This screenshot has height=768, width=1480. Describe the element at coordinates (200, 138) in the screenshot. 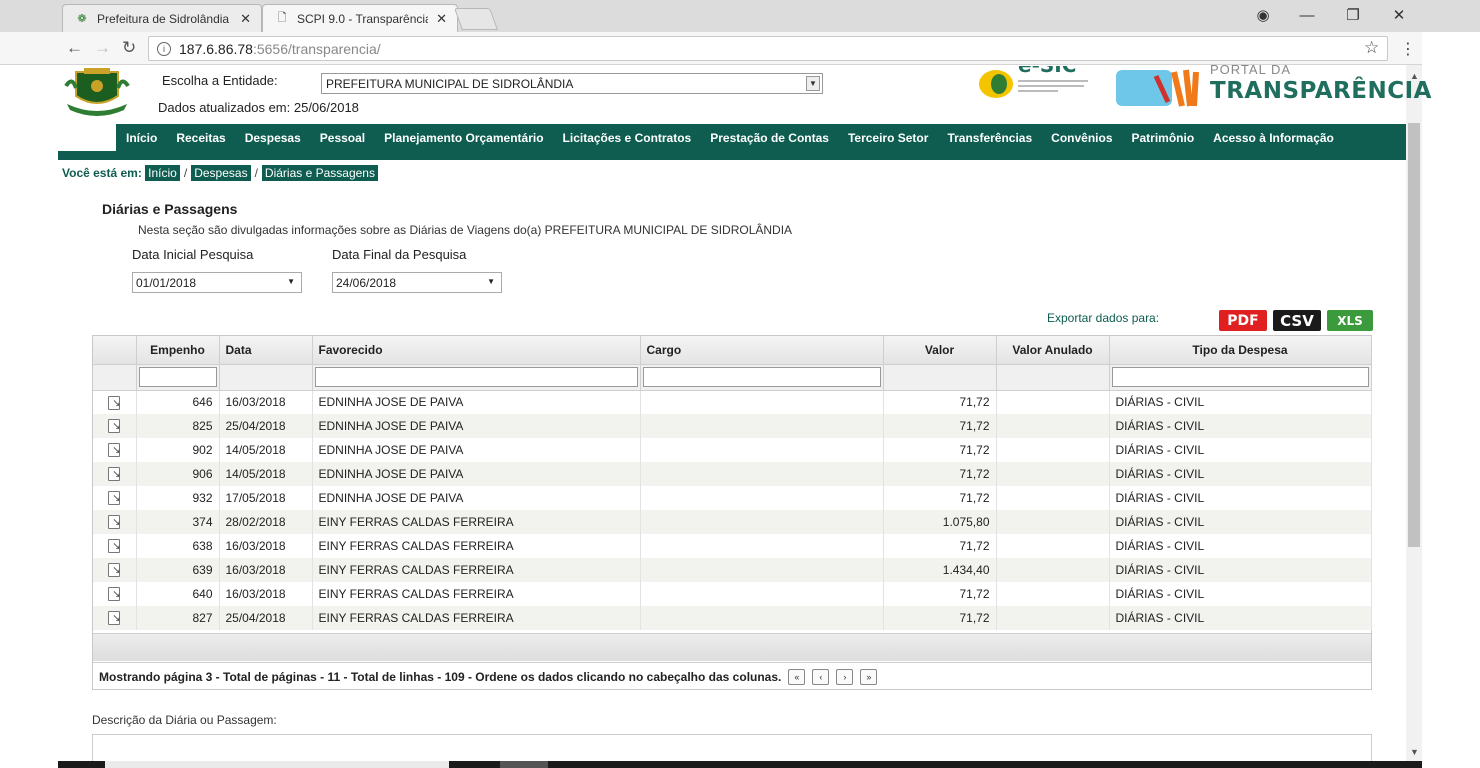

I see `menu-item-receitas: Receitas` at that location.